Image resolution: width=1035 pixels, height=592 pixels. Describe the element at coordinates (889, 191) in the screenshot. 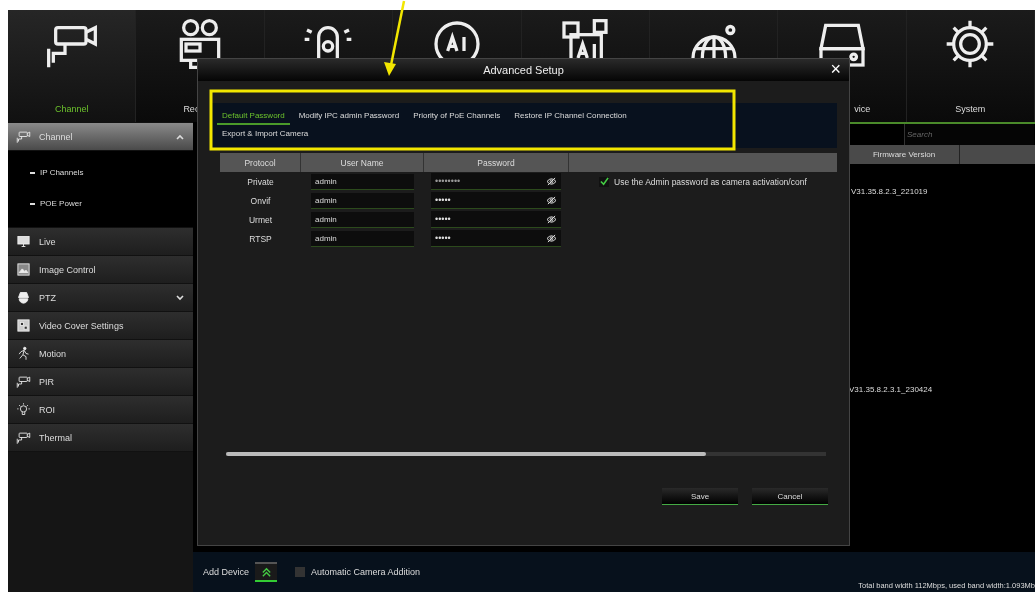

I see `table-cell: V31.35.8.2.3_221019` at that location.